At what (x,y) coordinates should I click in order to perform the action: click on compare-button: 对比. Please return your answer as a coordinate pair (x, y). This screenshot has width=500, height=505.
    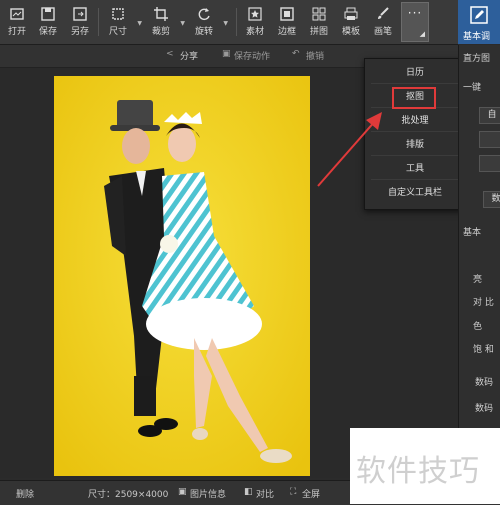
    Looking at the image, I should click on (265, 493).